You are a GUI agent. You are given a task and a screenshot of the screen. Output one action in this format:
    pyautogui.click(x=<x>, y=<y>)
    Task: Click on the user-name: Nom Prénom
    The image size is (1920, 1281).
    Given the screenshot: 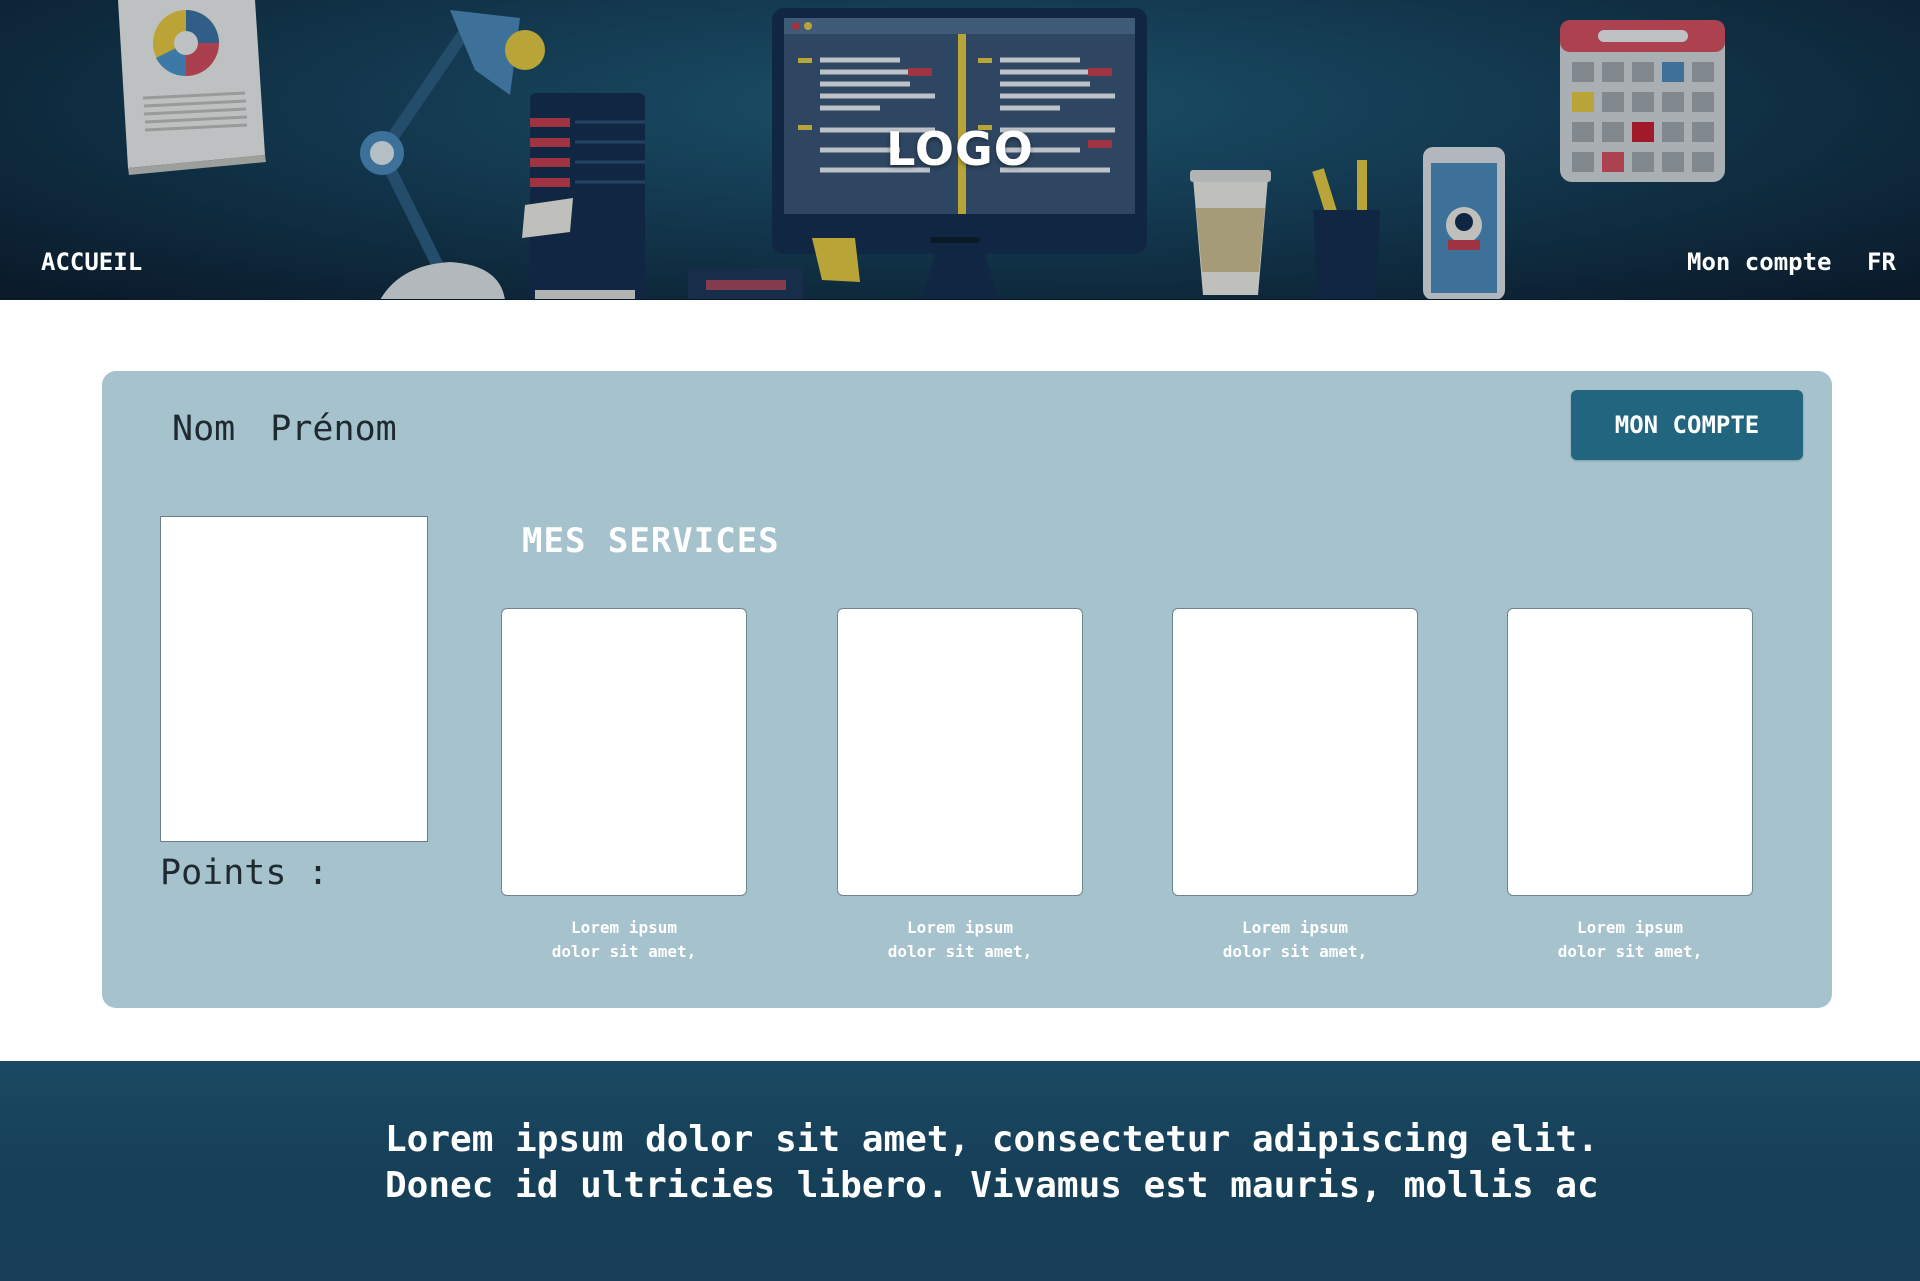 What is the action you would take?
    pyautogui.click(x=284, y=429)
    